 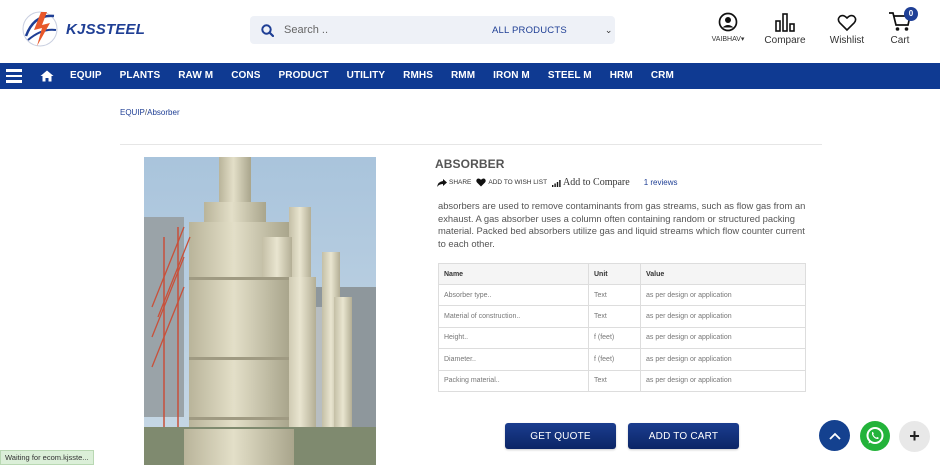 I want to click on share-button: SHARE, so click(x=454, y=182).